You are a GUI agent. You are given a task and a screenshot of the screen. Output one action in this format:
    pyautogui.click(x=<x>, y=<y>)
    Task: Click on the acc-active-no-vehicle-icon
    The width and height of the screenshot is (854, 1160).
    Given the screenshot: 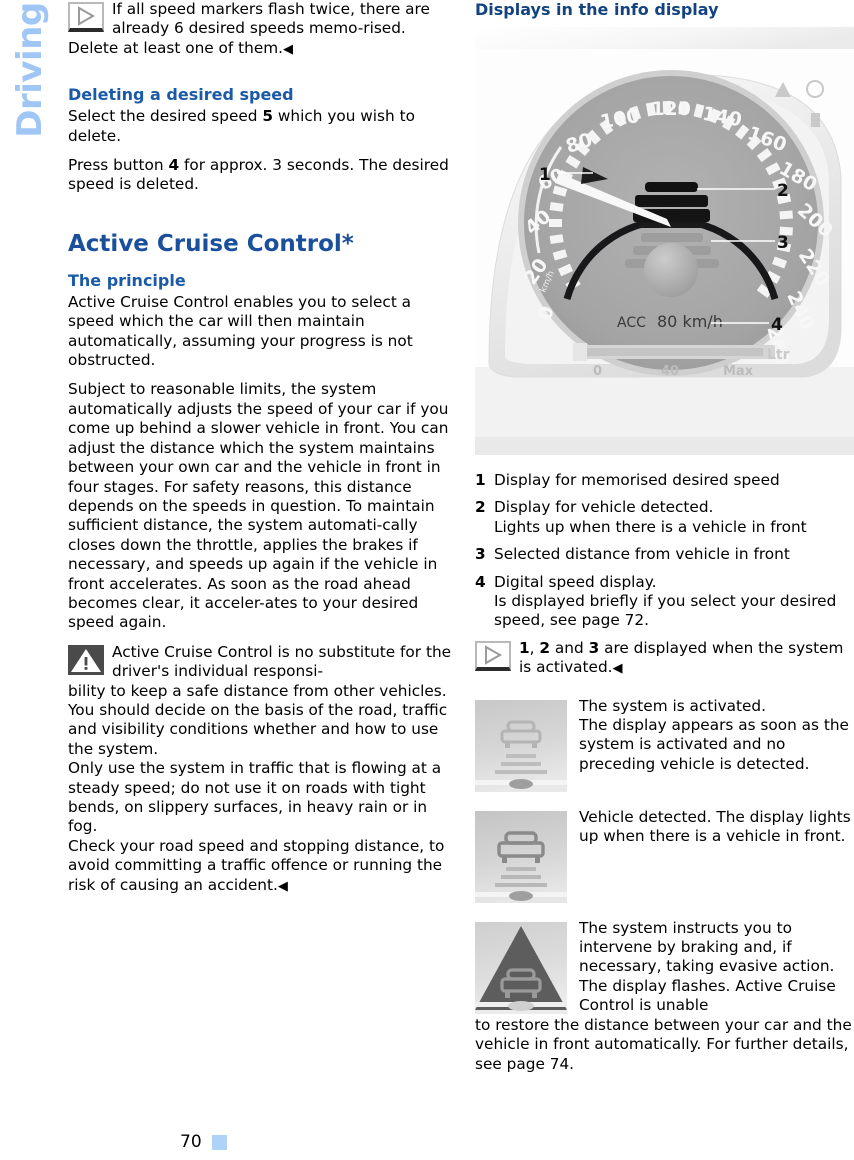 What is the action you would take?
    pyautogui.click(x=521, y=745)
    